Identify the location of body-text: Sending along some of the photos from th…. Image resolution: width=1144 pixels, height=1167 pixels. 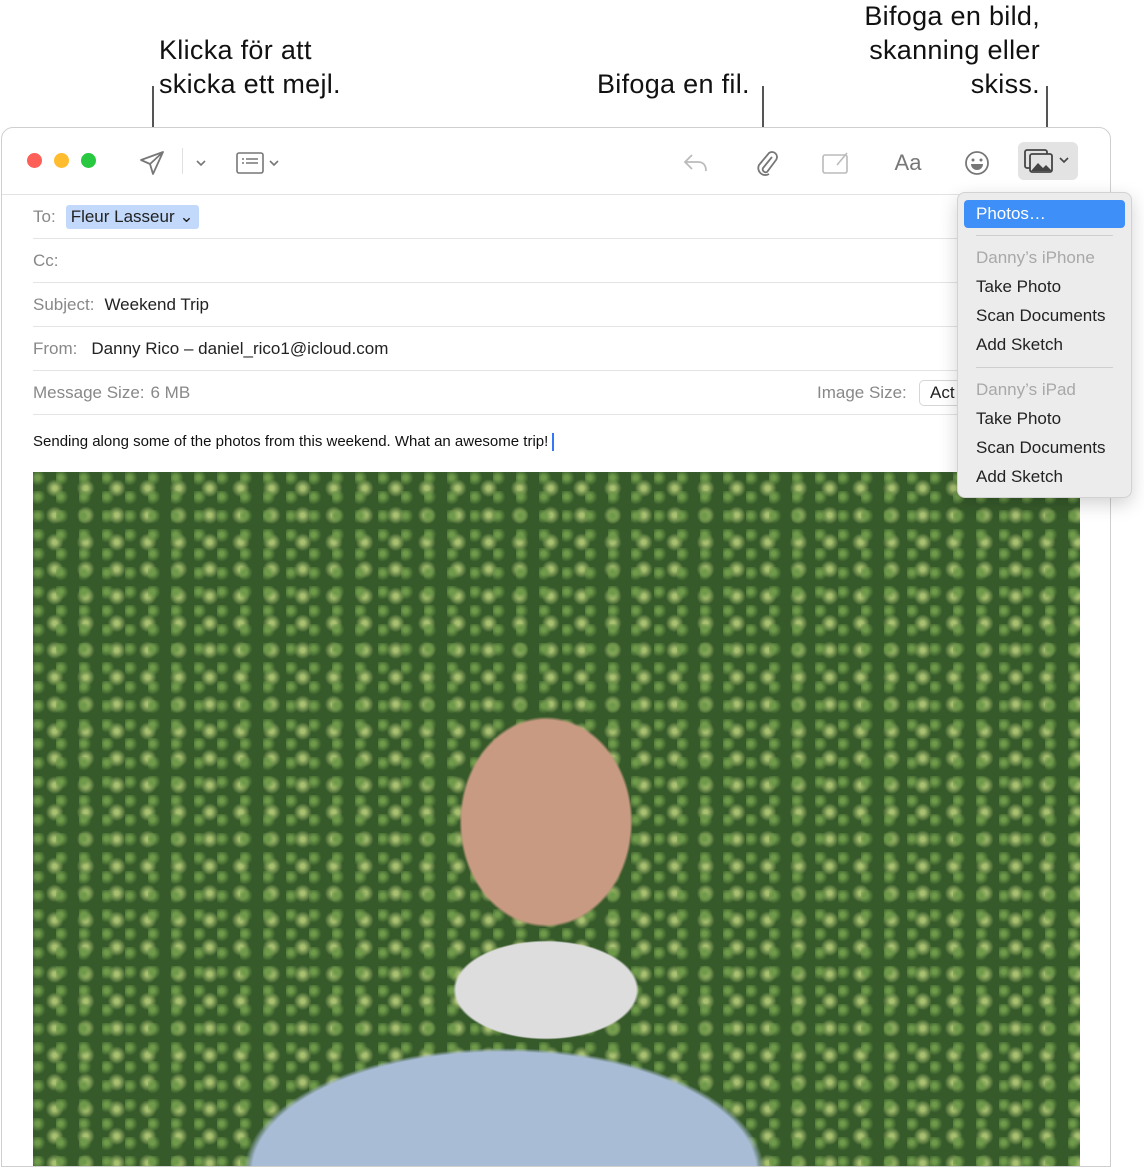
(291, 441).